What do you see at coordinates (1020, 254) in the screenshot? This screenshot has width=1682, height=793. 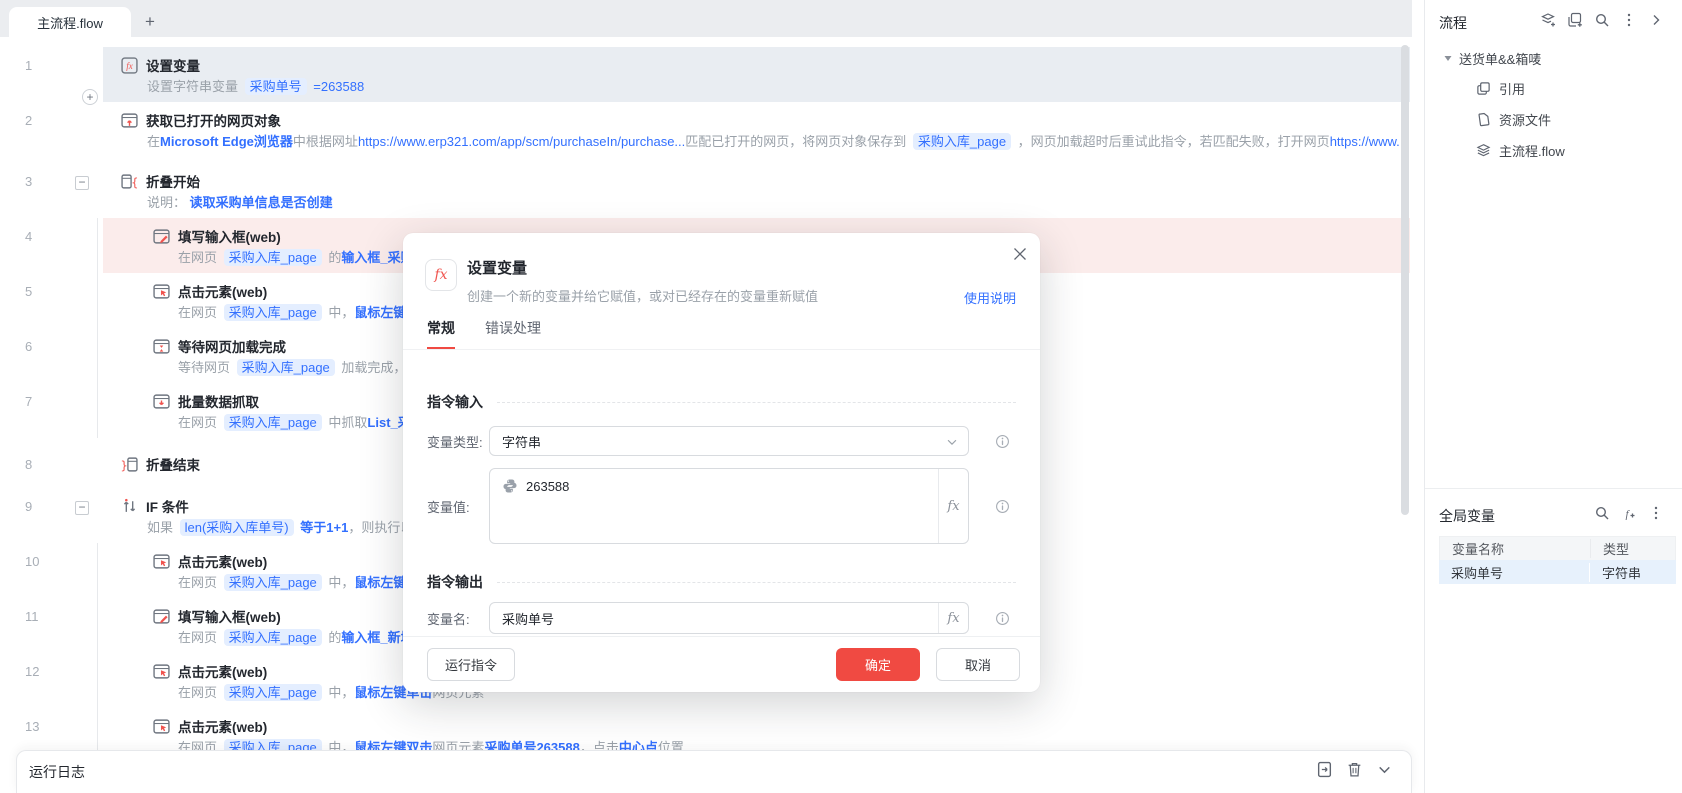 I see `close-icon` at bounding box center [1020, 254].